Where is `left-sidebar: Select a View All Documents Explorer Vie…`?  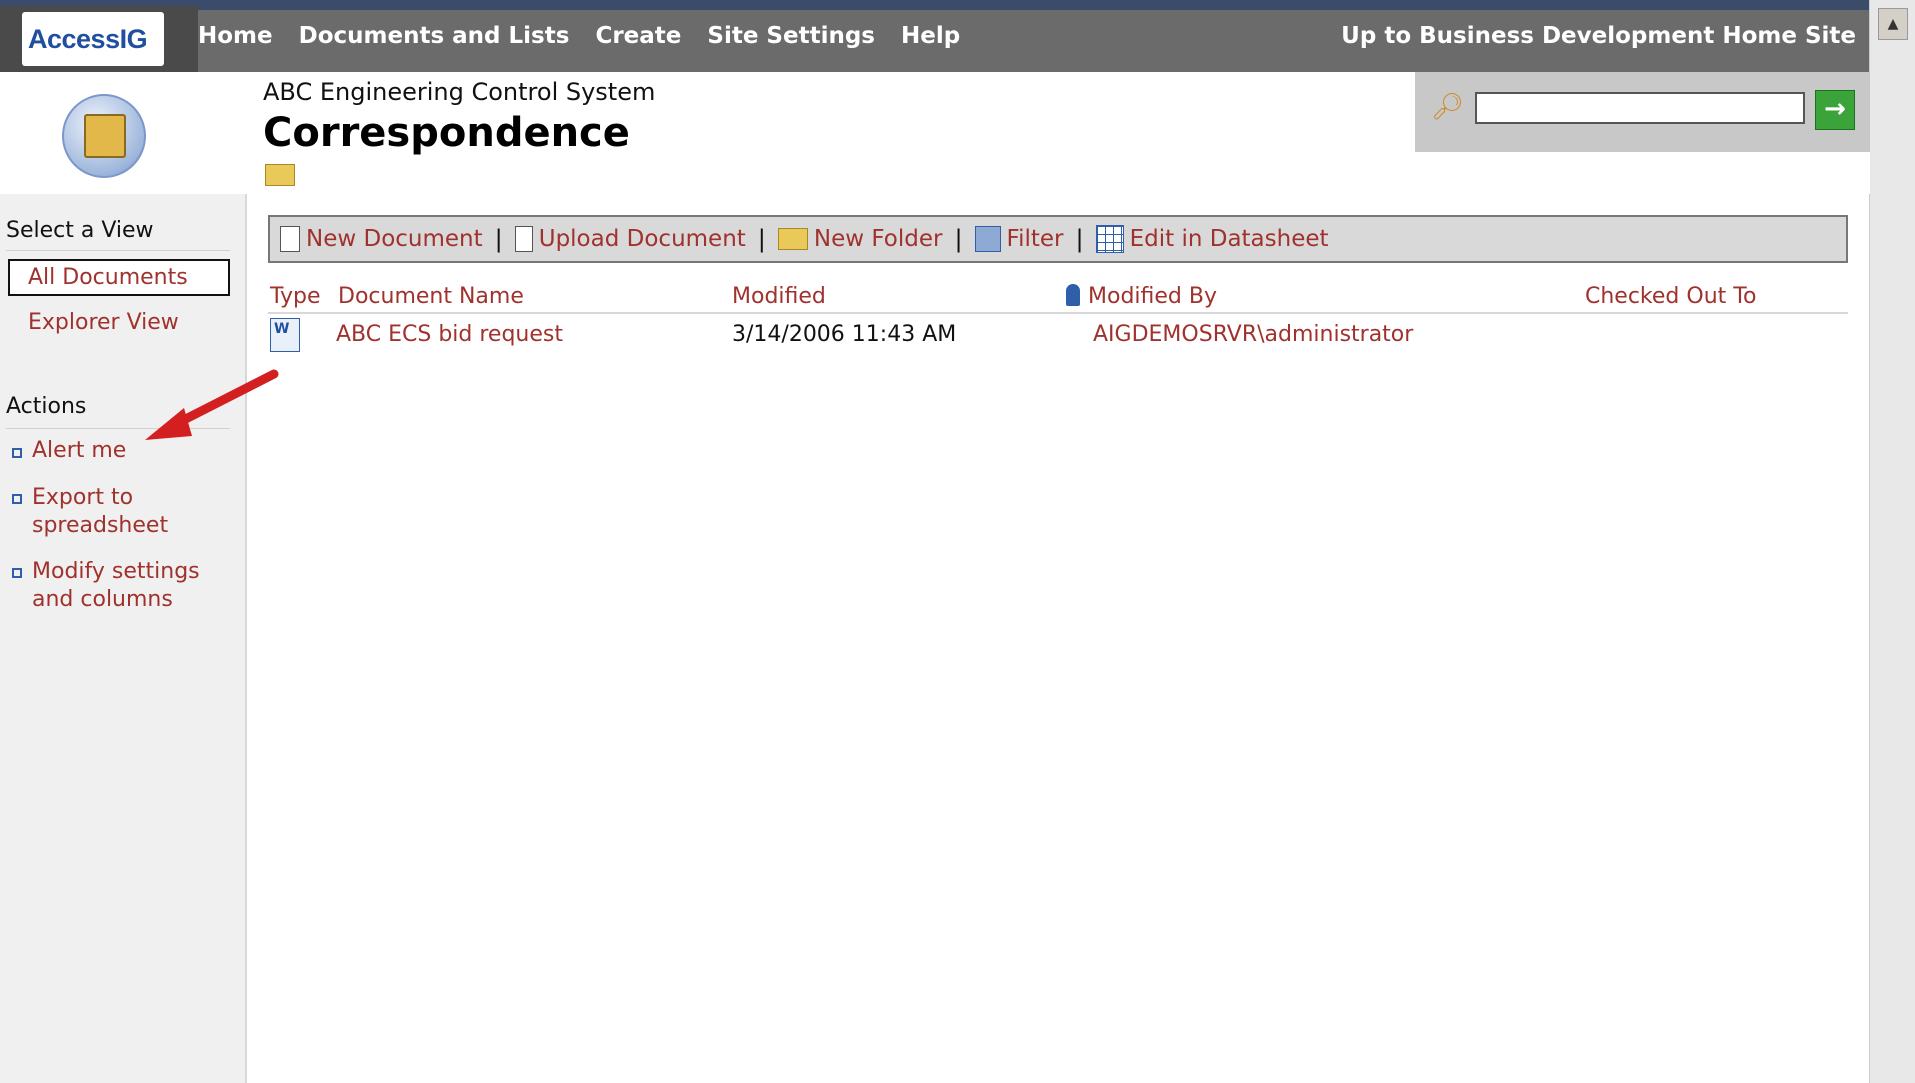
left-sidebar: Select a View All Documents Explorer Vie… is located at coordinates (123, 638).